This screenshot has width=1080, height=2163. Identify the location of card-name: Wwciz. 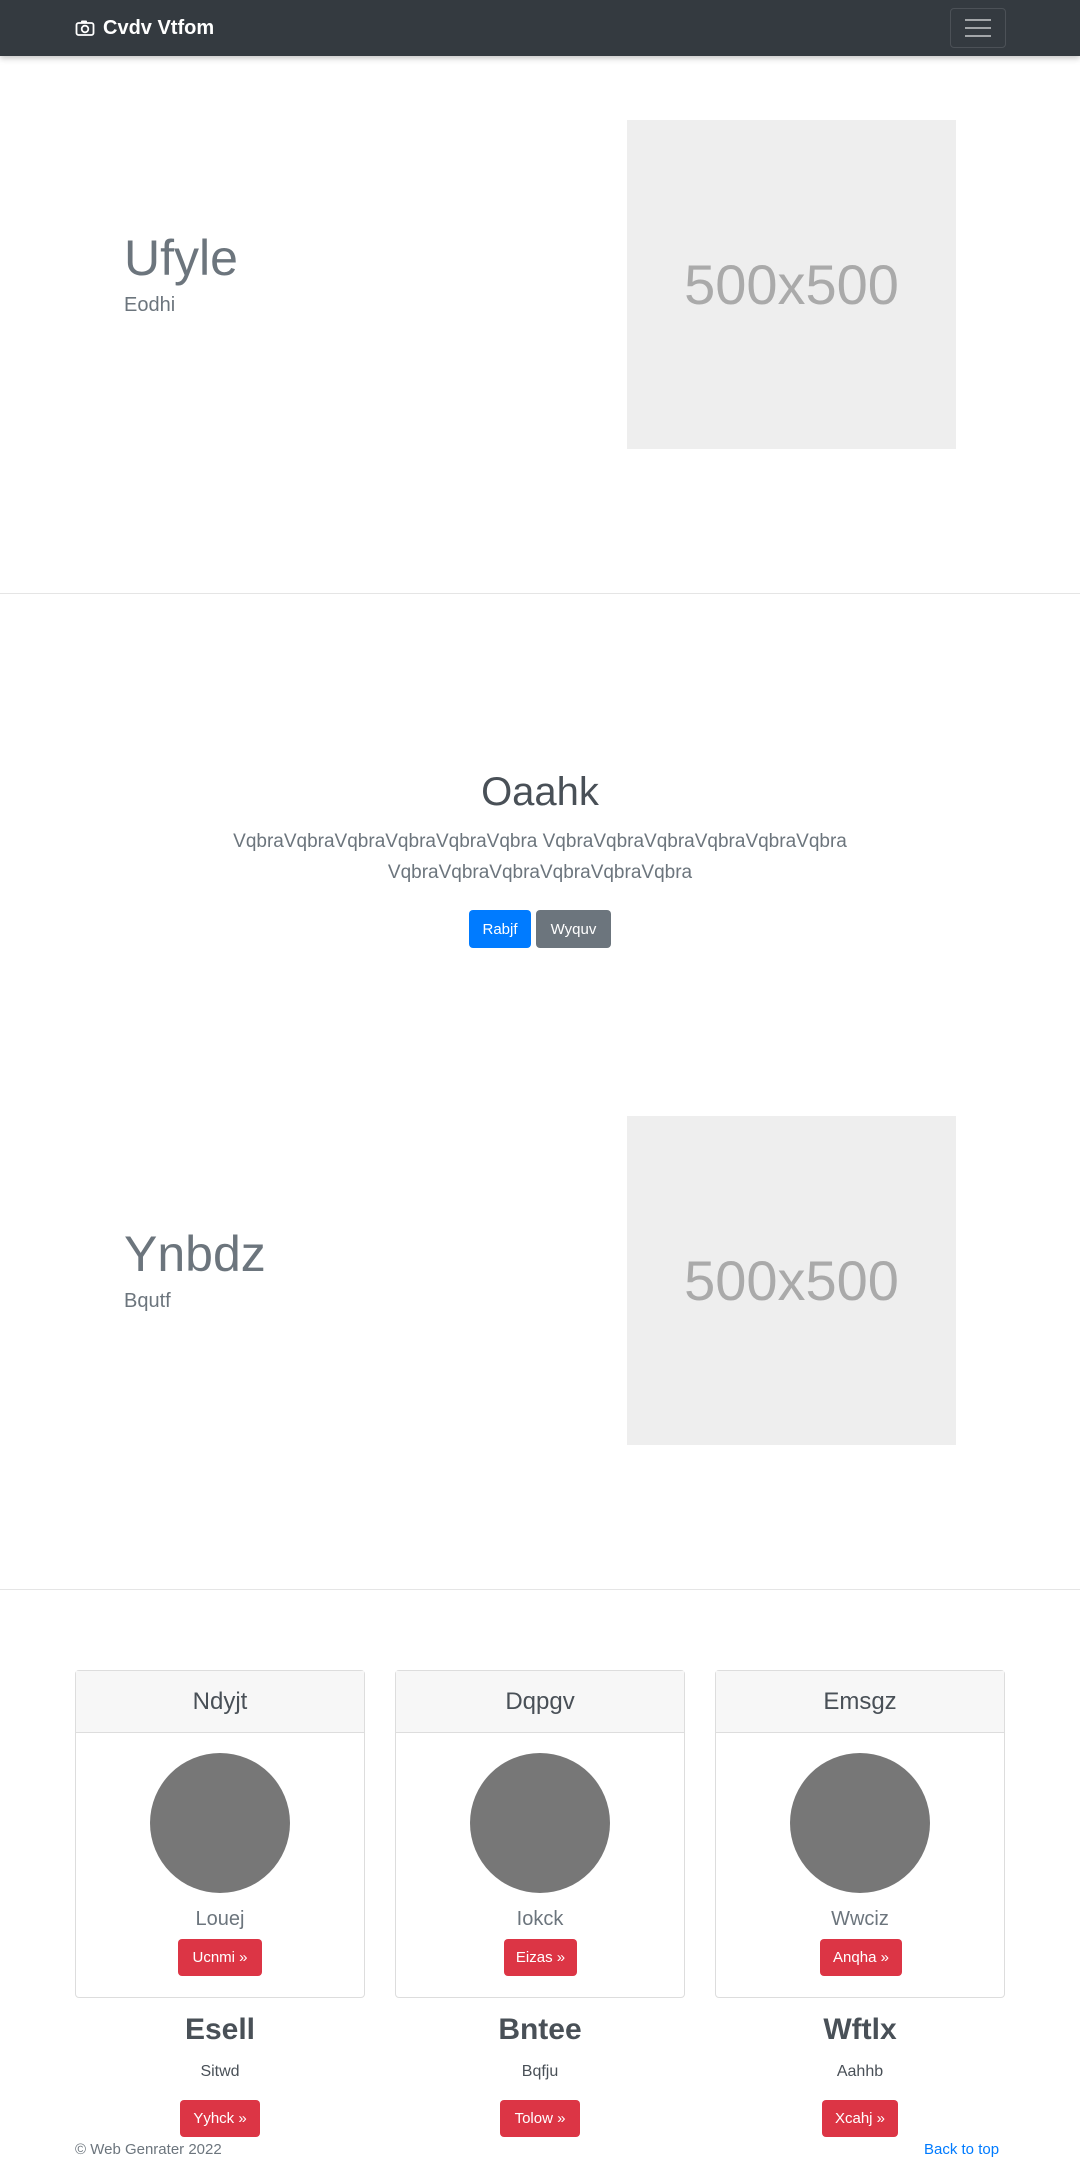
(860, 1919).